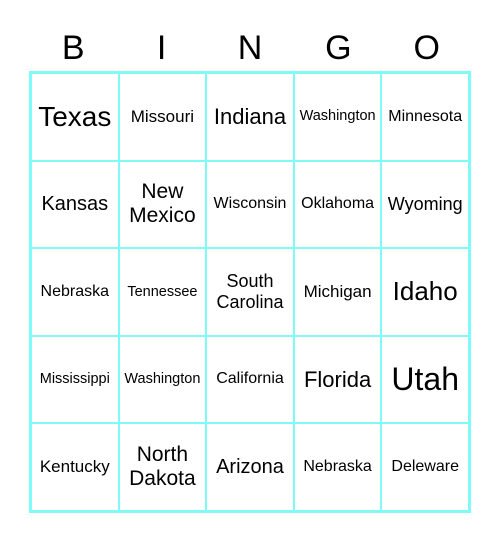 This screenshot has height=544, width=501. I want to click on bingo-cell: Michigan, so click(337, 292).